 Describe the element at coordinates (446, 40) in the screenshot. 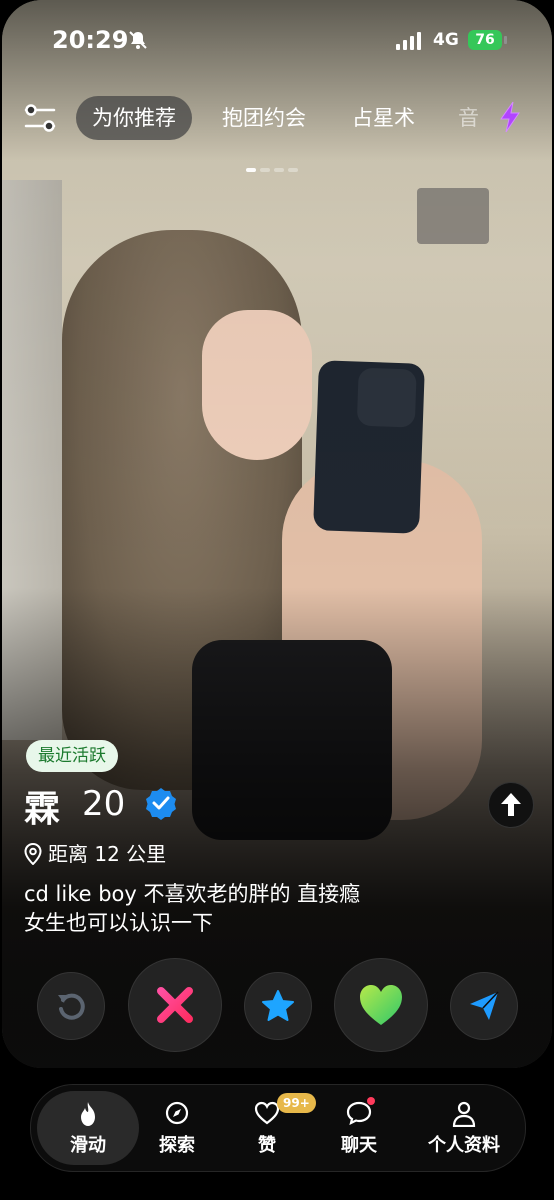

I see `network-type: 4G` at that location.